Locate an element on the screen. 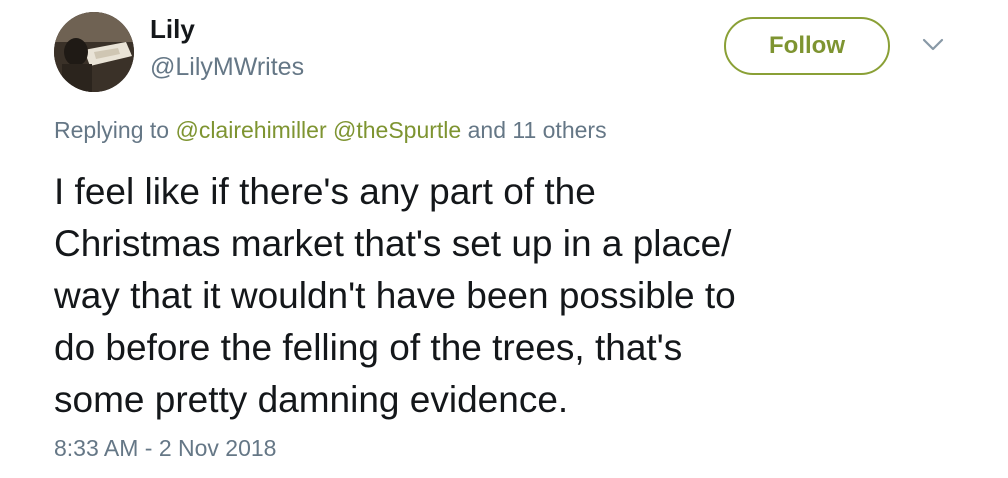 The height and width of the screenshot is (478, 1008). mention-link: @clairehimiller is located at coordinates (250, 130).